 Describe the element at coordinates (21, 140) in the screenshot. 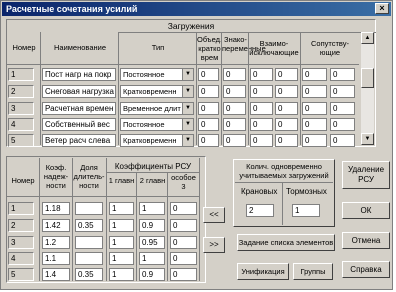

I see `loads-row-num: 5` at that location.